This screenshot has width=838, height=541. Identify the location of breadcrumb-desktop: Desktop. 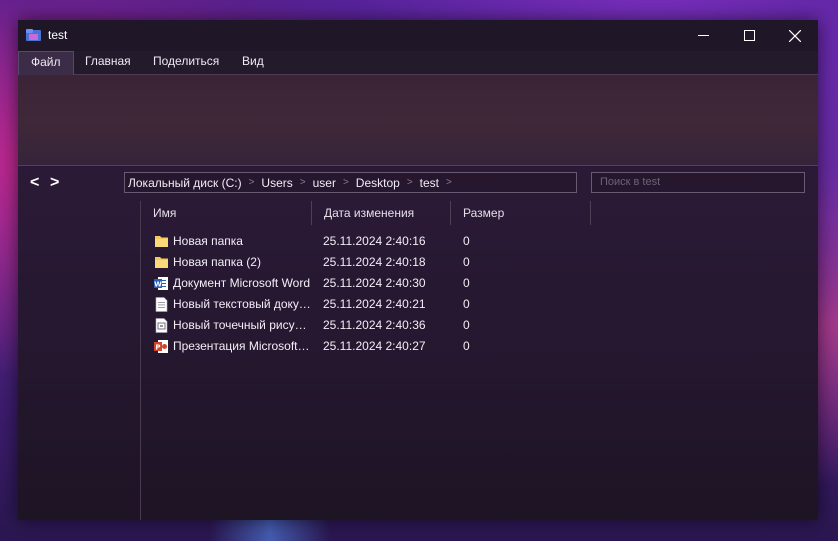
(378, 183).